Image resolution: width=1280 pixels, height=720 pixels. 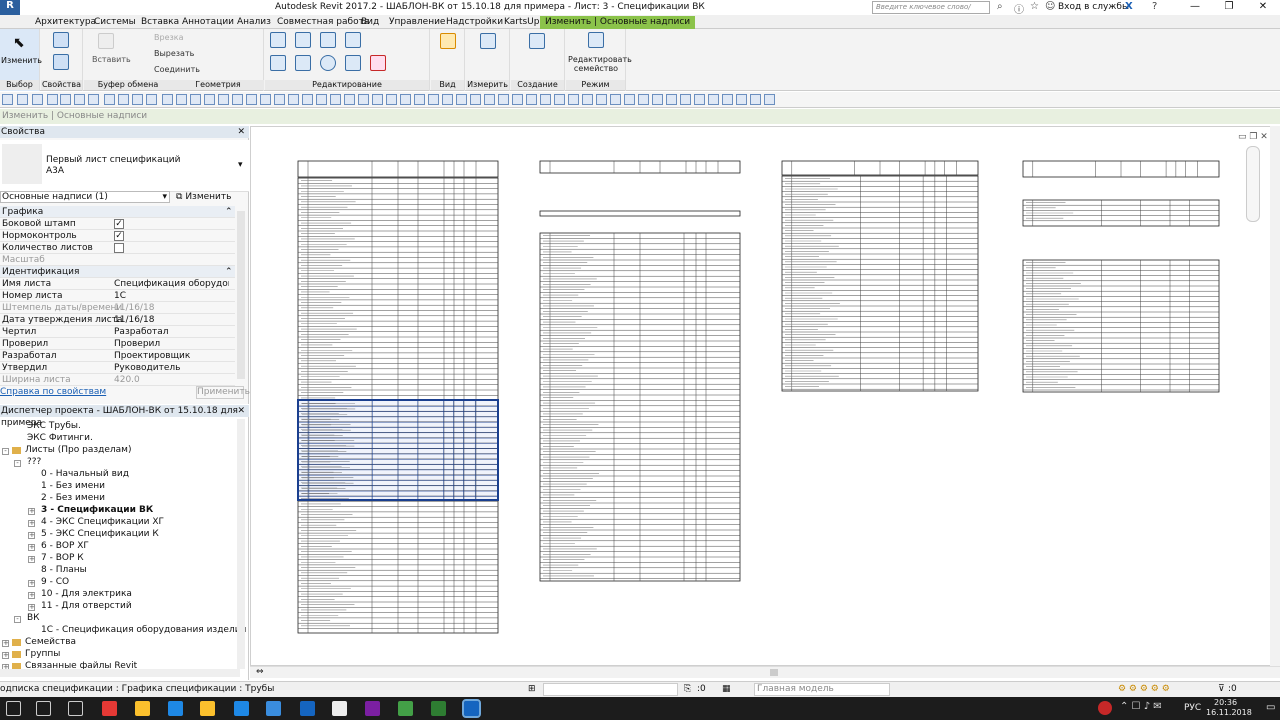 I want to click on property-row: Проверил Проверил, so click(x=117, y=344).